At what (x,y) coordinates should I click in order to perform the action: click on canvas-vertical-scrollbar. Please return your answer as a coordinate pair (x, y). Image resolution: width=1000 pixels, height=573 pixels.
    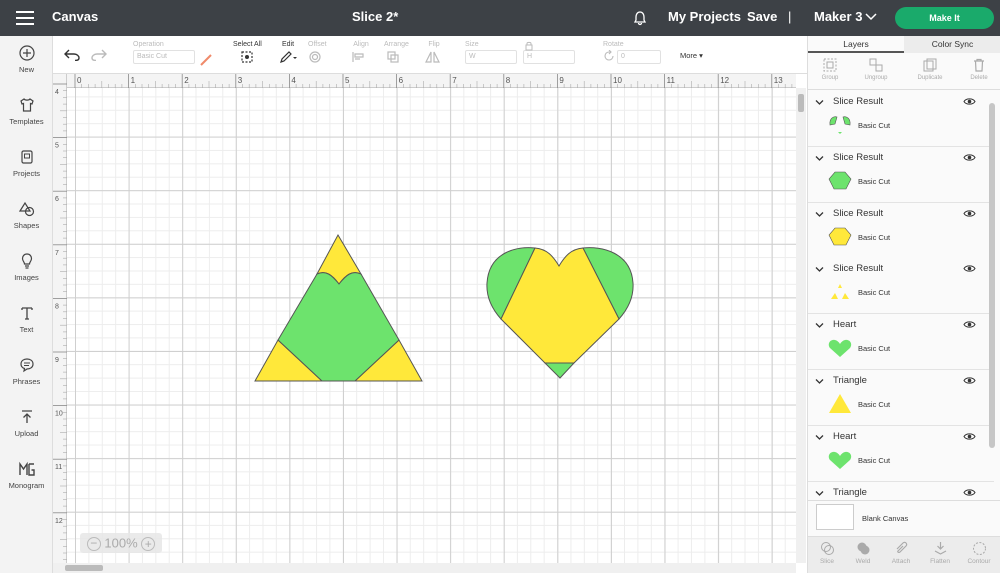
    Looking at the image, I should click on (801, 325).